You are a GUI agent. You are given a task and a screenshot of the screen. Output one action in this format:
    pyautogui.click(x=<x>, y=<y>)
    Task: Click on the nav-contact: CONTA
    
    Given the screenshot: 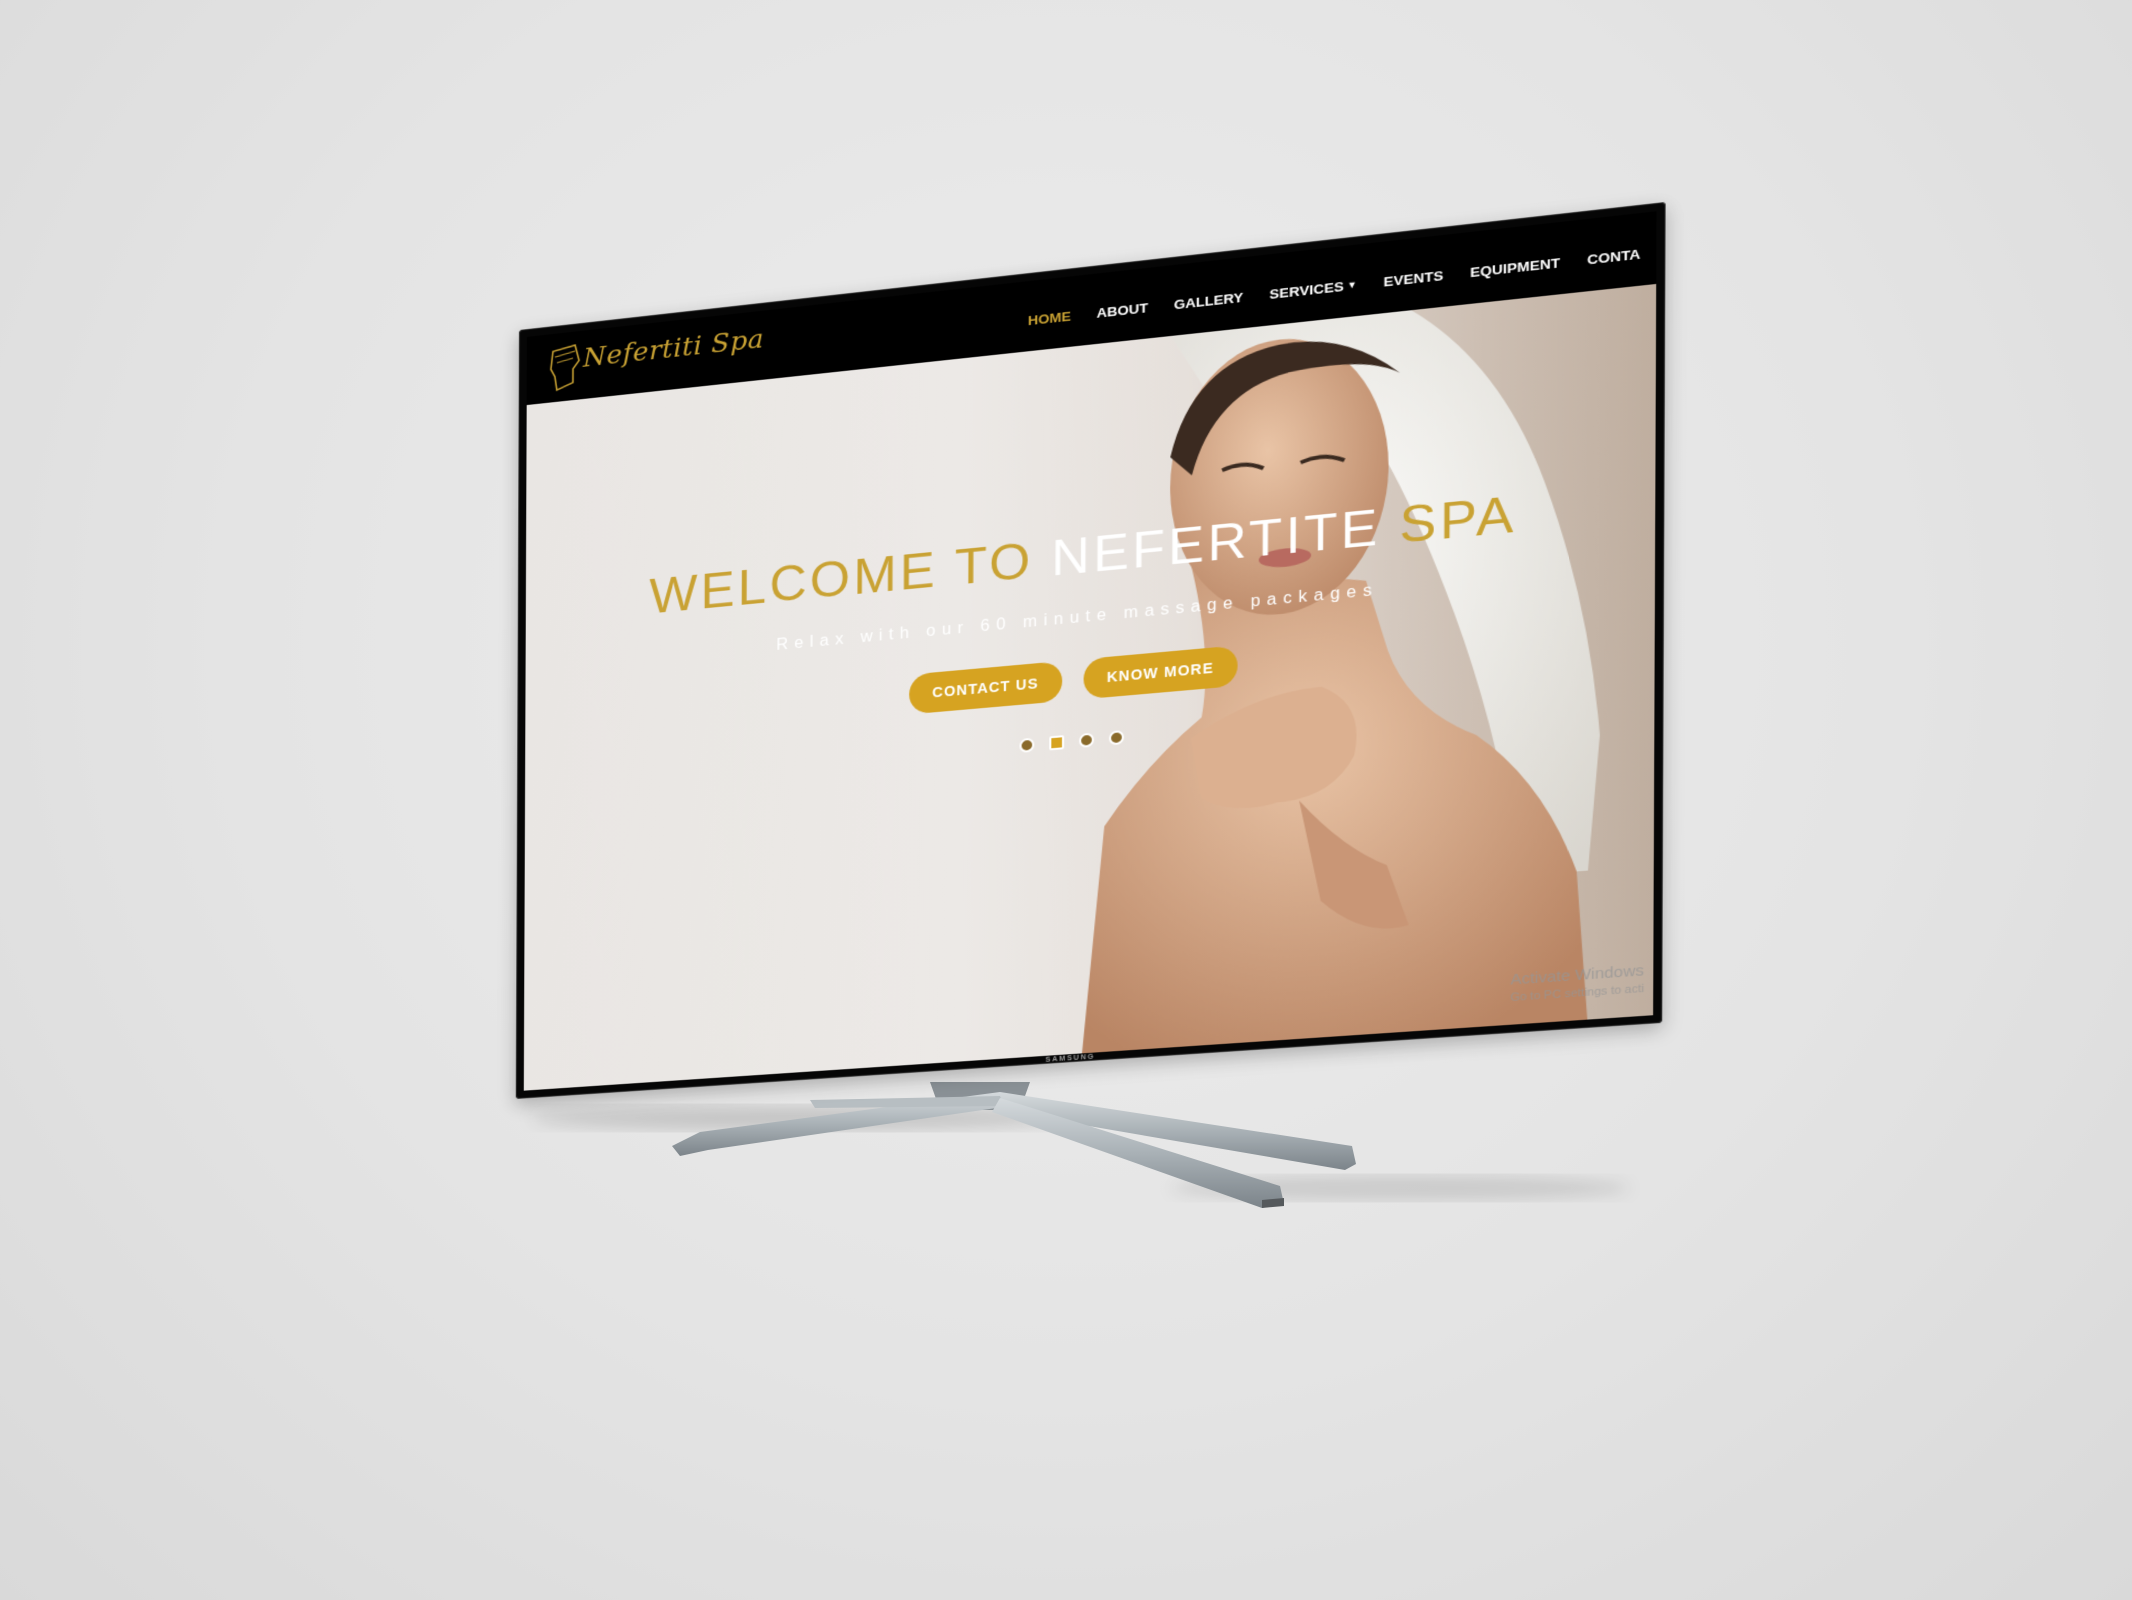 What is the action you would take?
    pyautogui.click(x=1613, y=256)
    